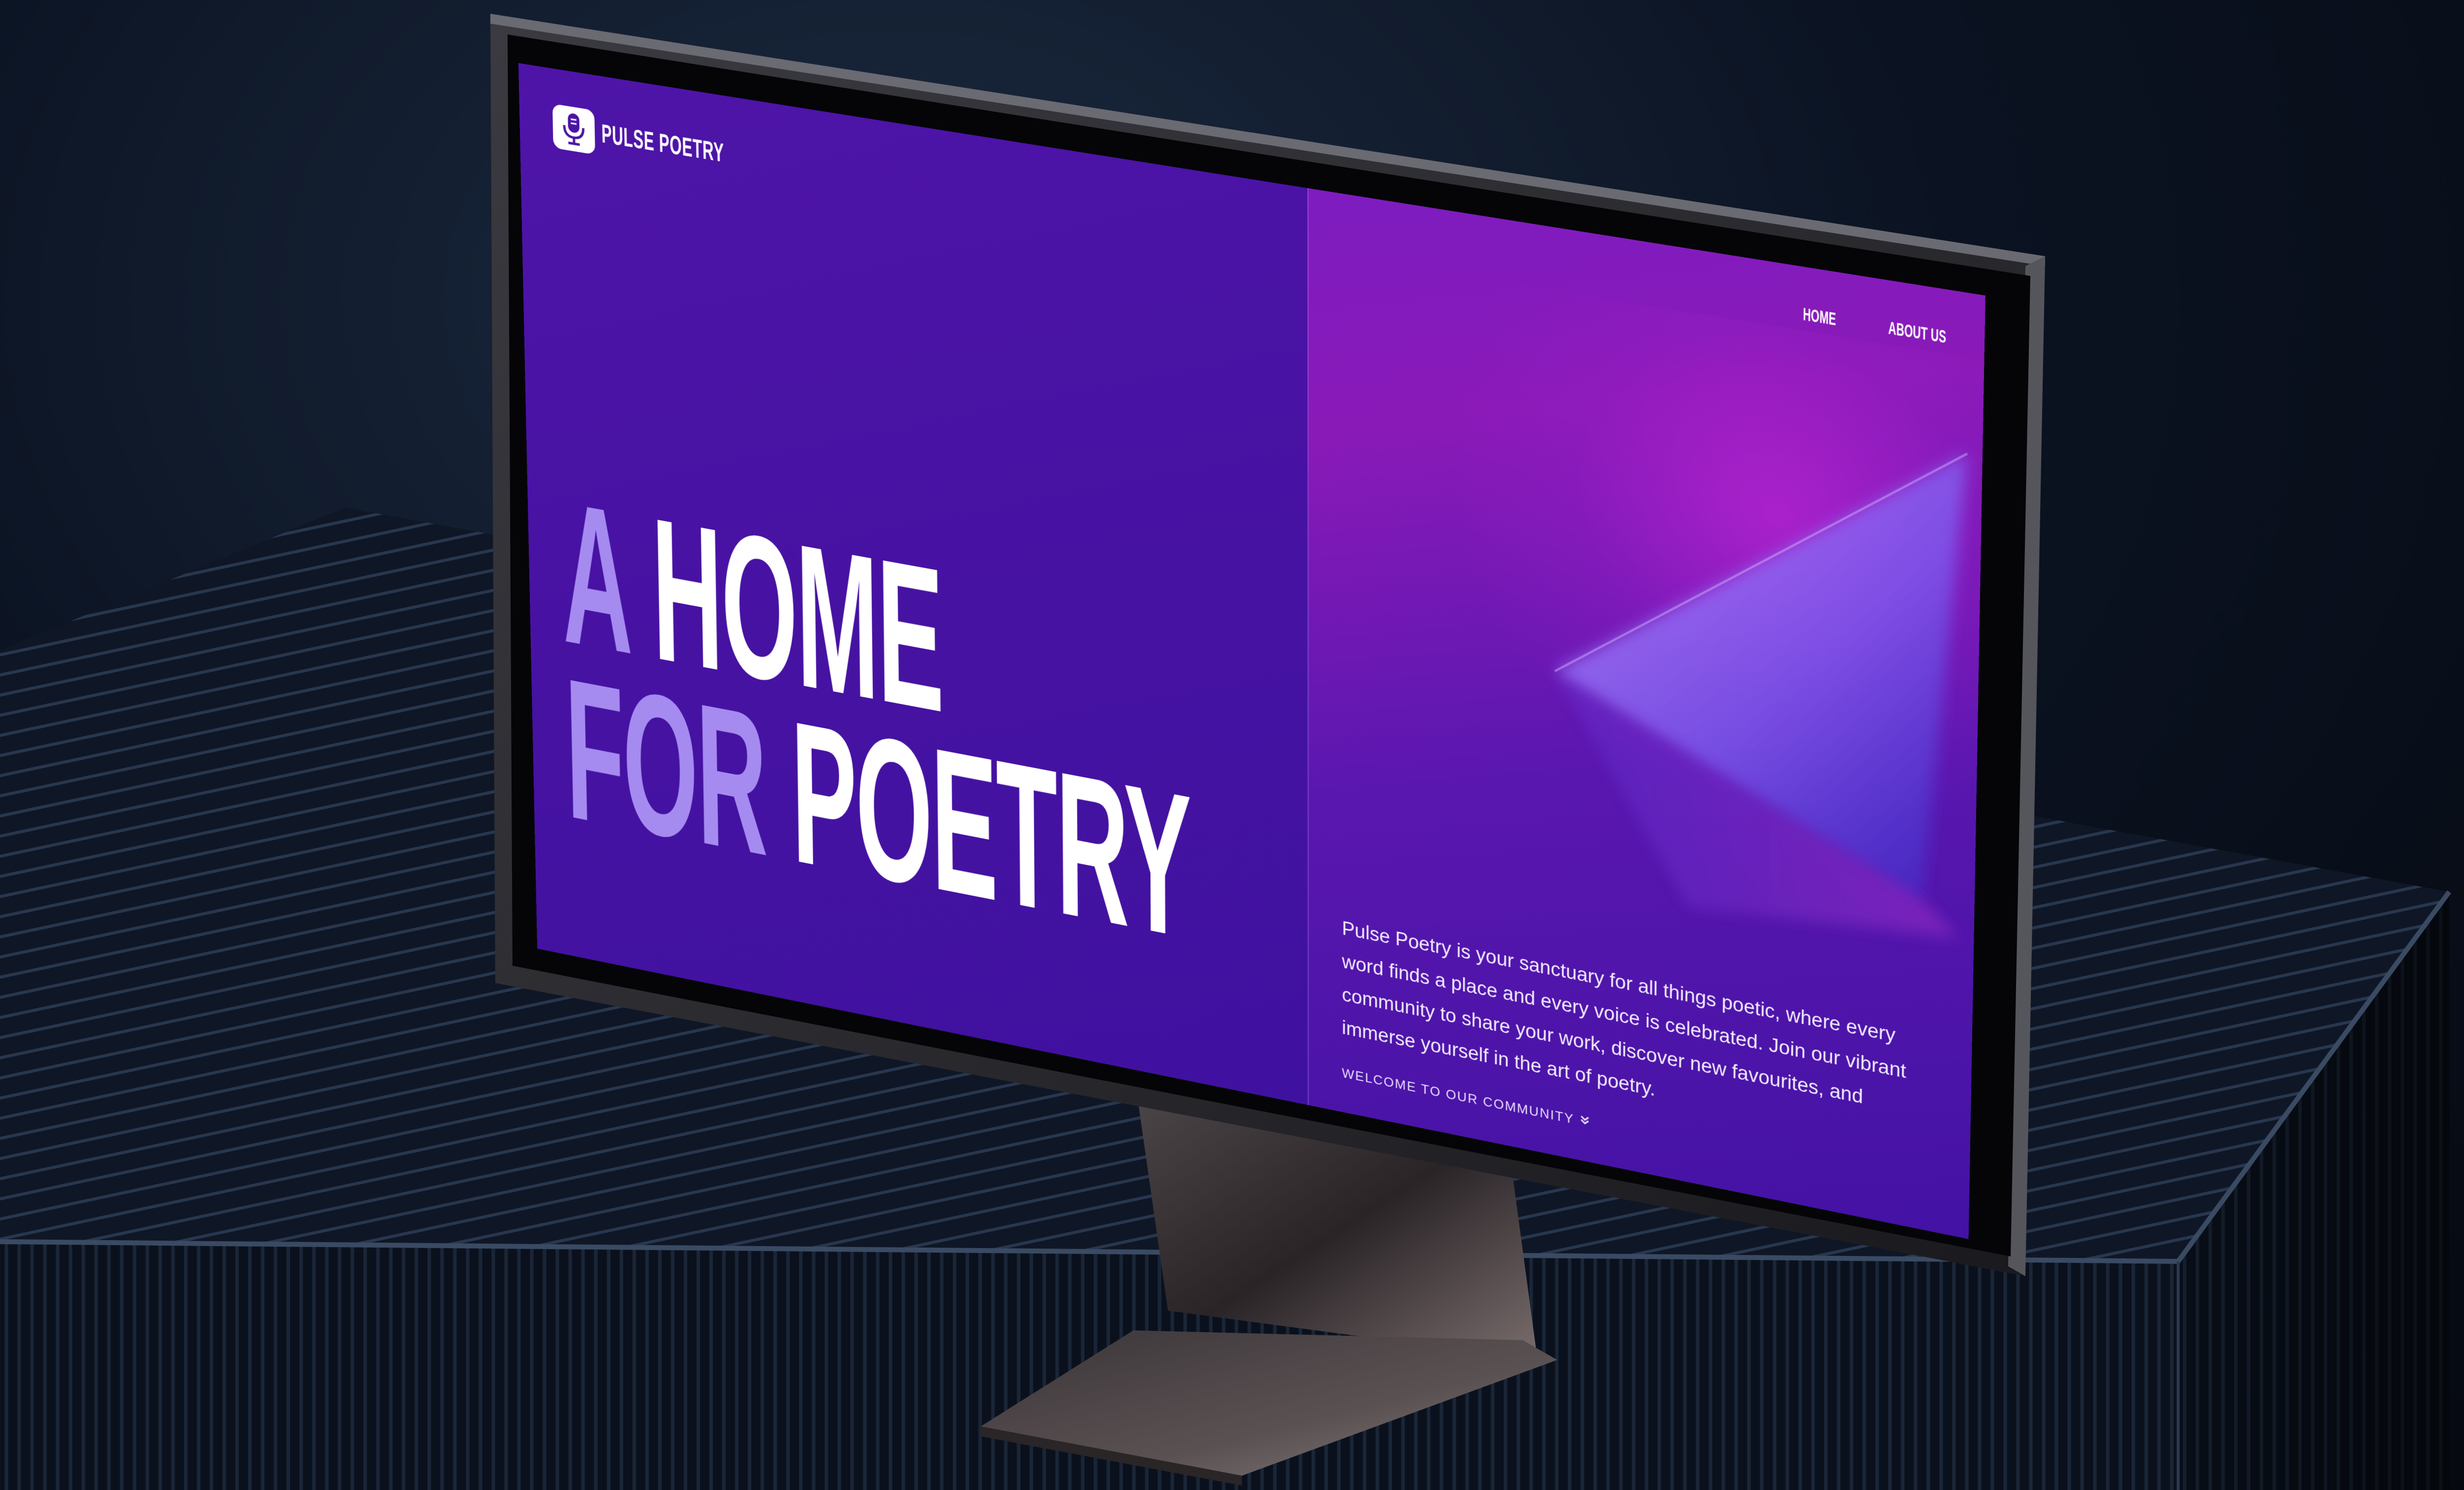 Image resolution: width=2464 pixels, height=1490 pixels. Describe the element at coordinates (665, 766) in the screenshot. I see `headline-word-for: FOR` at that location.